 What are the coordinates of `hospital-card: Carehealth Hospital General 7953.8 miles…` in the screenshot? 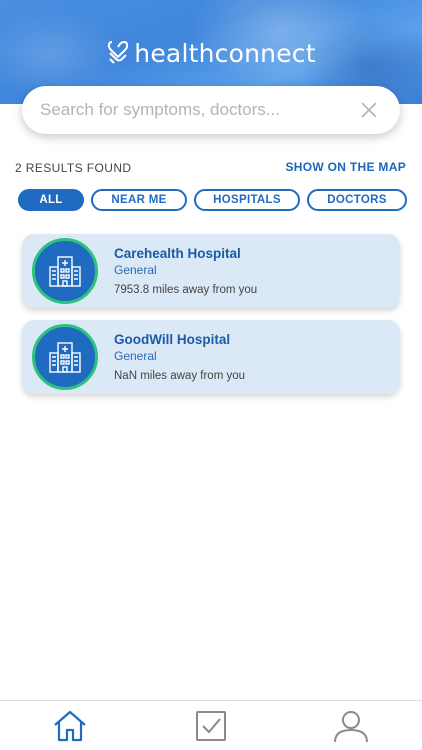 It's located at (211, 271).